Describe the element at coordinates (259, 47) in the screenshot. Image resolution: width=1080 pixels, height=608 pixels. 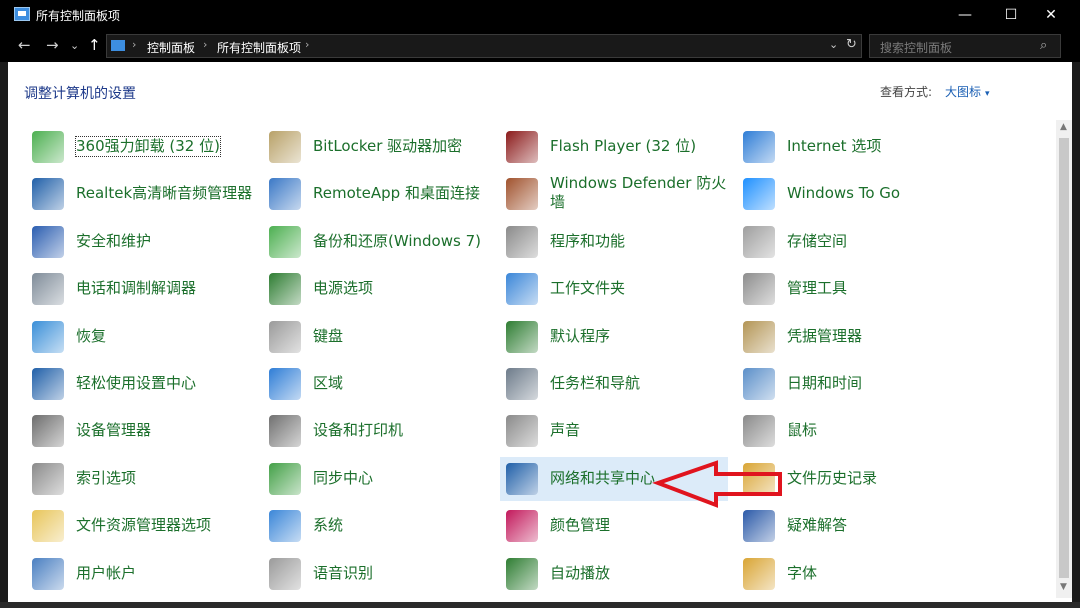
I see `breadcrumb-all-items: 所有控制面板项` at that location.